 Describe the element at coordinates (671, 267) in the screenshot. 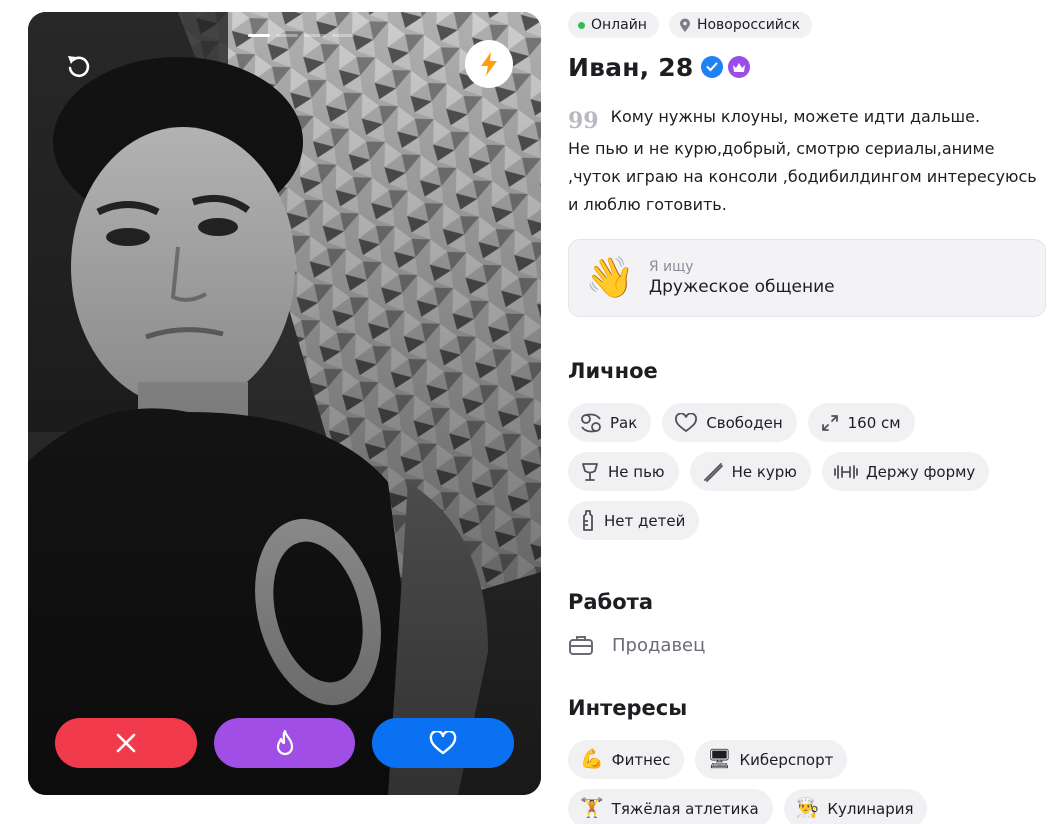

I see `looking-for-label: Я ищу` at that location.